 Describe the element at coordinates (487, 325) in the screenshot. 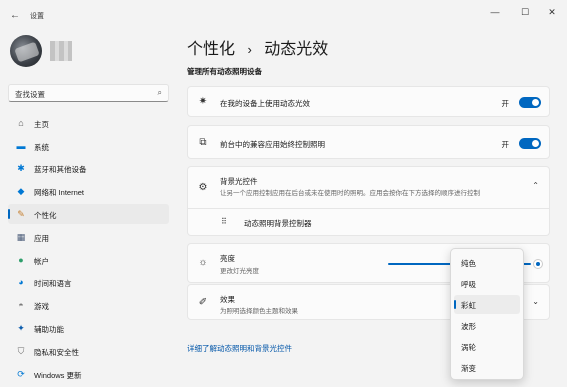

I see `effects-option: 波形` at that location.